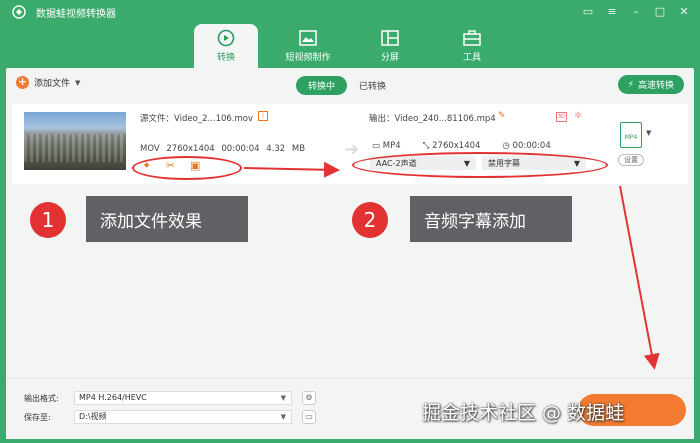 This screenshot has width=700, height=443. Describe the element at coordinates (309, 398) in the screenshot. I see `format-settings-icon: ⚙` at that location.